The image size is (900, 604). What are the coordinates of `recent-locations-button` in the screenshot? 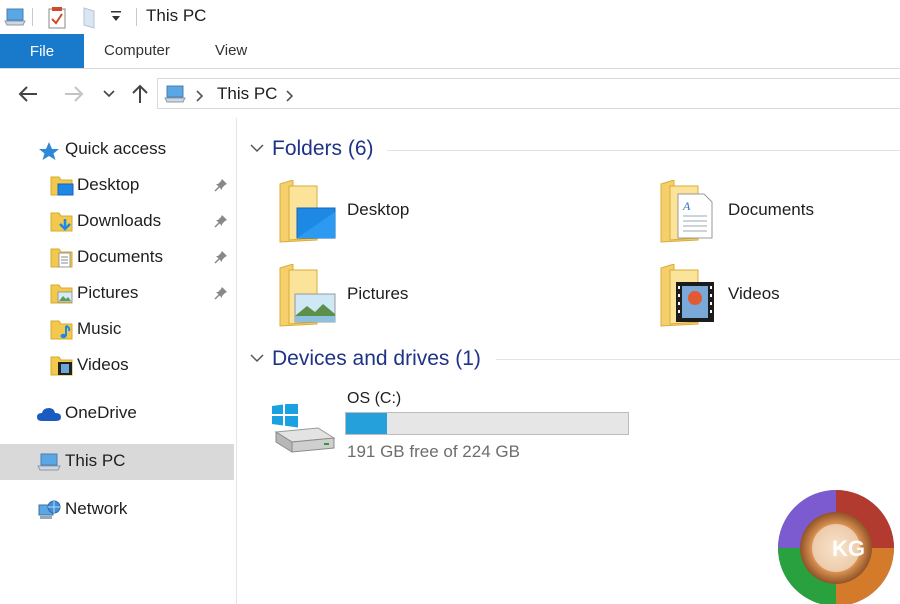 It's located at (109, 94).